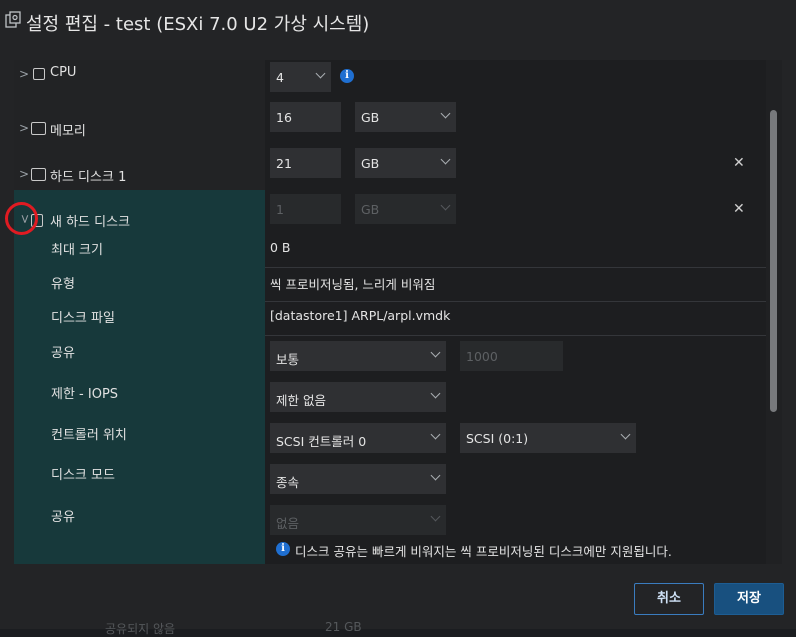  I want to click on shares-number-input: 1000, so click(511, 356).